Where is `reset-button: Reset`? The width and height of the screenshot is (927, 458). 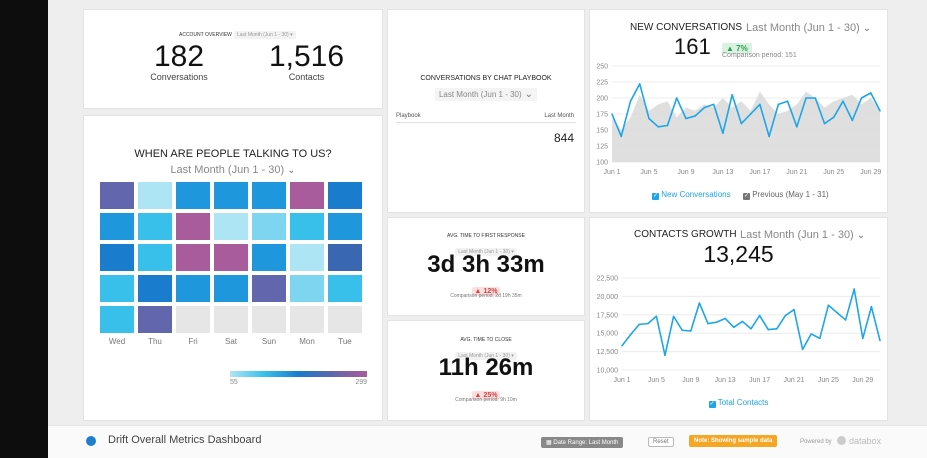 reset-button: Reset is located at coordinates (661, 442).